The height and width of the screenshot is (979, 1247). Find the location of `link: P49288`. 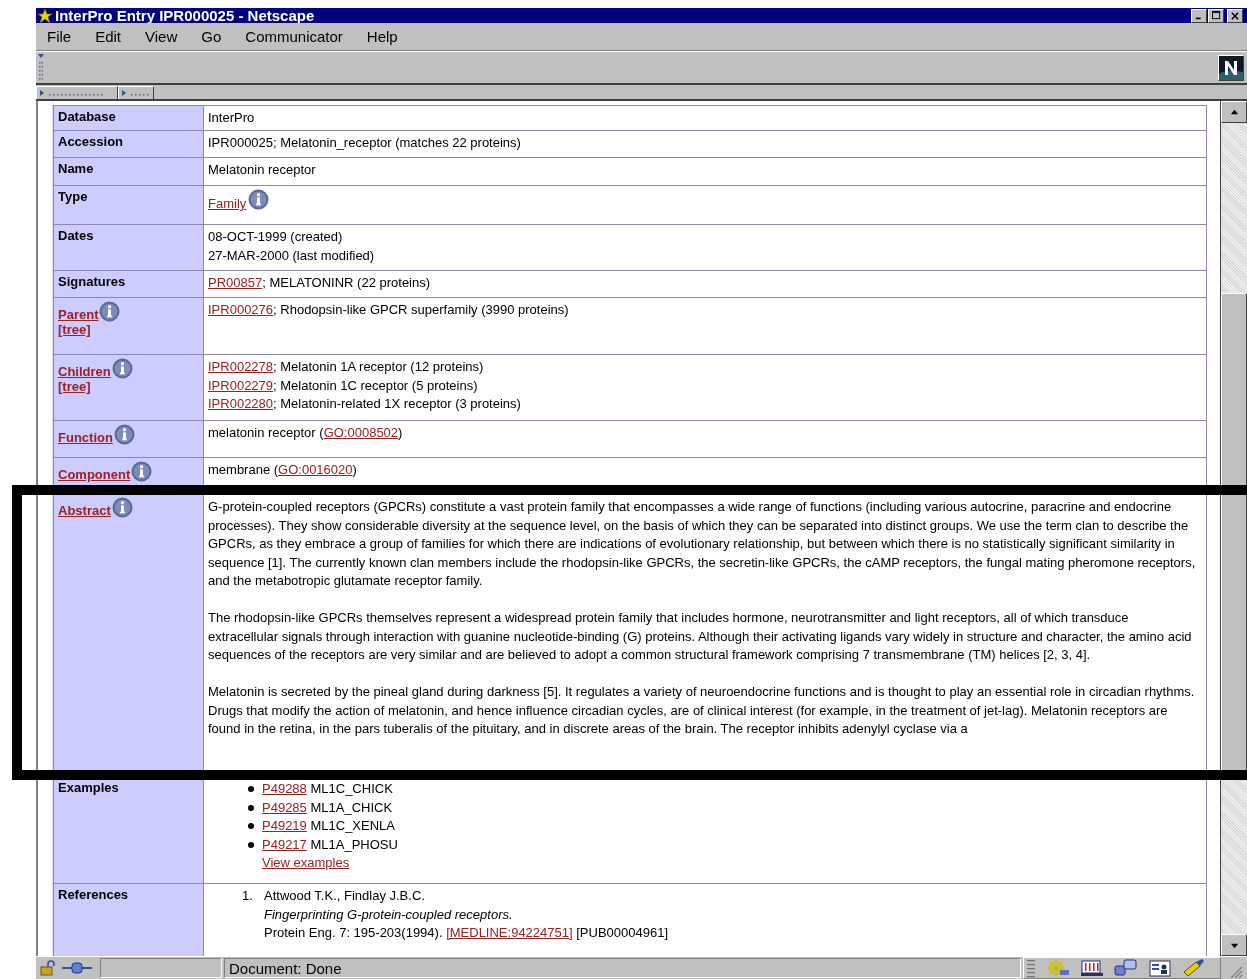

link: P49288 is located at coordinates (284, 788).